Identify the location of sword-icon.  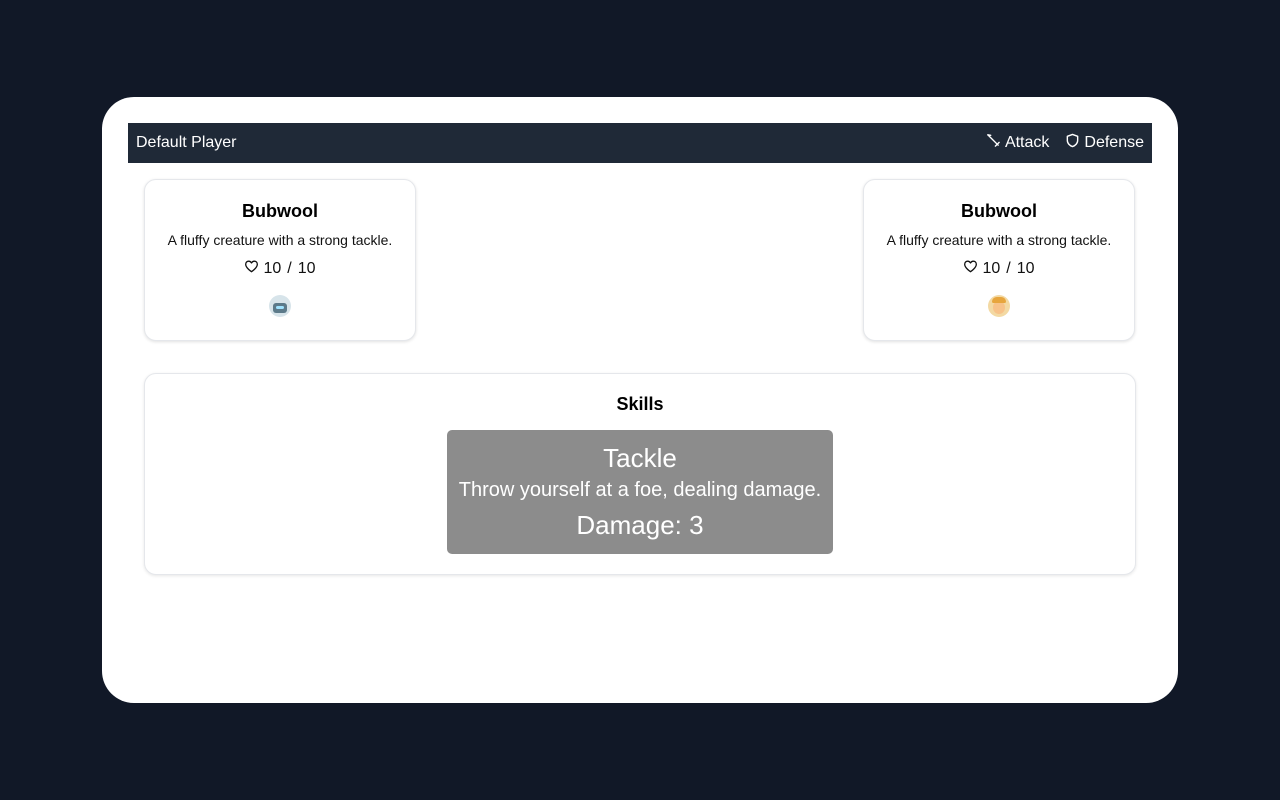
(993, 143).